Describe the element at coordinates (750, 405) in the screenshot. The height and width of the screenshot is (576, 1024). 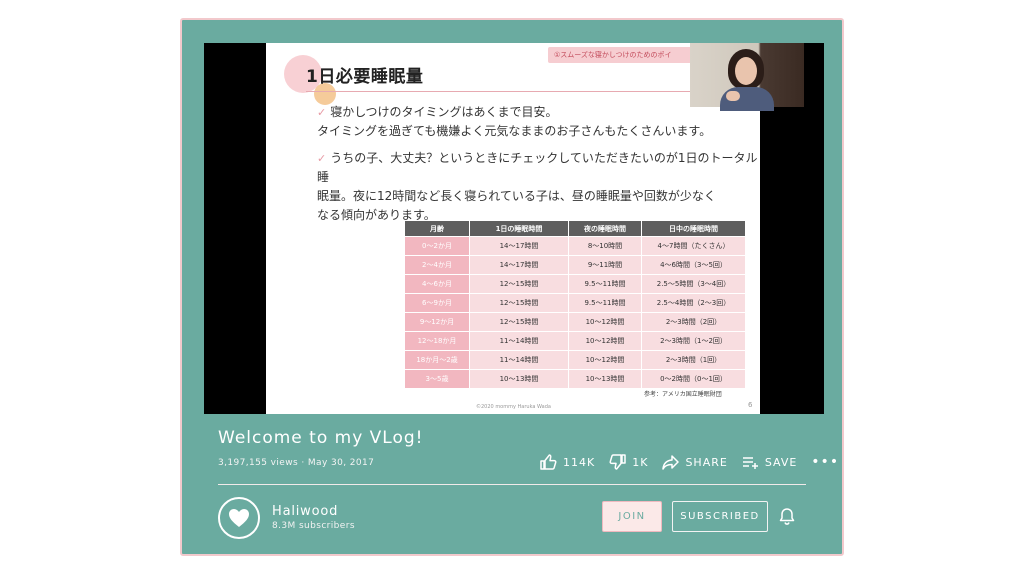
I see `slide-page-number: 6` at that location.